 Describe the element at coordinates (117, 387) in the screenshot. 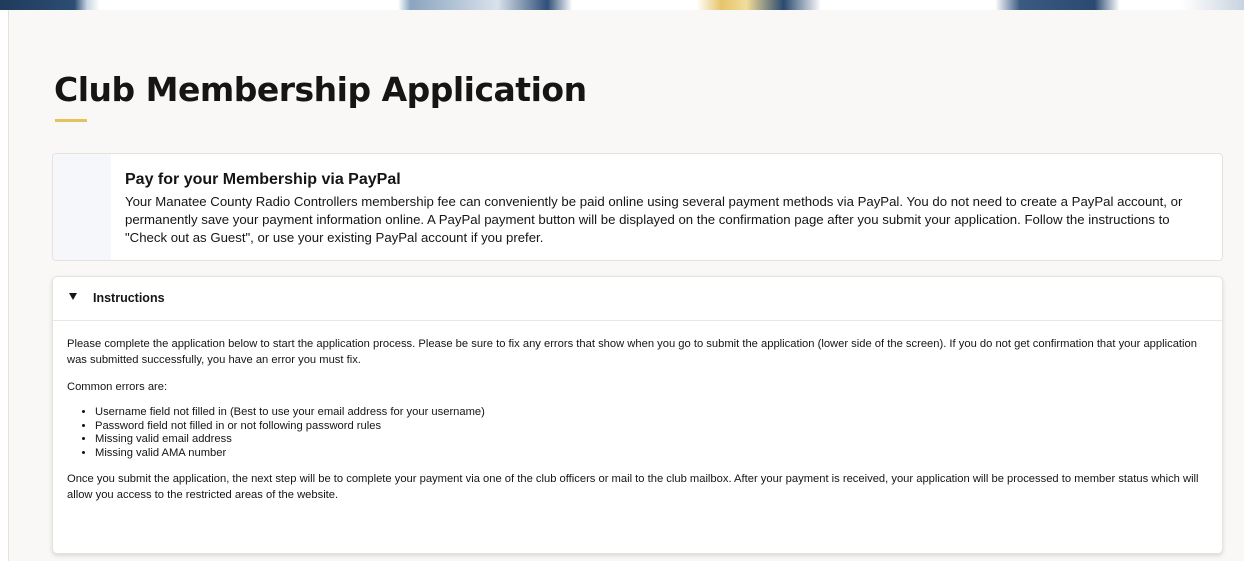

I see `common-errors-label: Common errors are:` at that location.